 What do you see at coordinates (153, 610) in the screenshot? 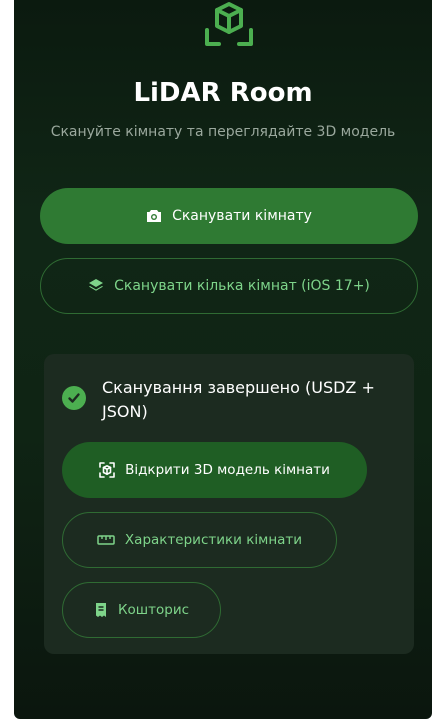
I see `estimate-label: Кошторис` at bounding box center [153, 610].